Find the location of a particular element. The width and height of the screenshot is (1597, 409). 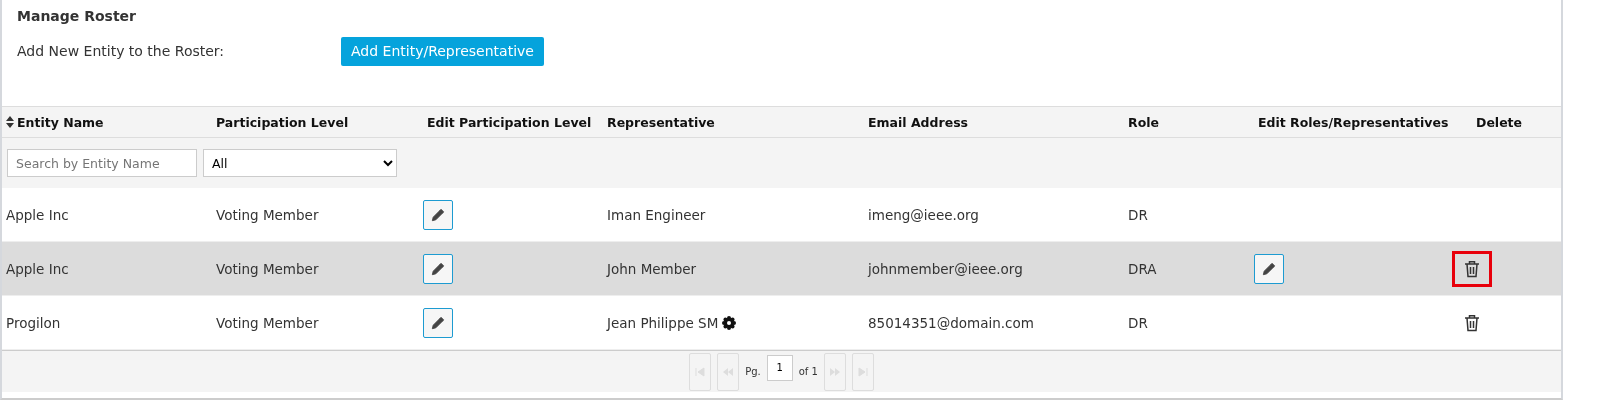

column-header: Role is located at coordinates (1143, 122).